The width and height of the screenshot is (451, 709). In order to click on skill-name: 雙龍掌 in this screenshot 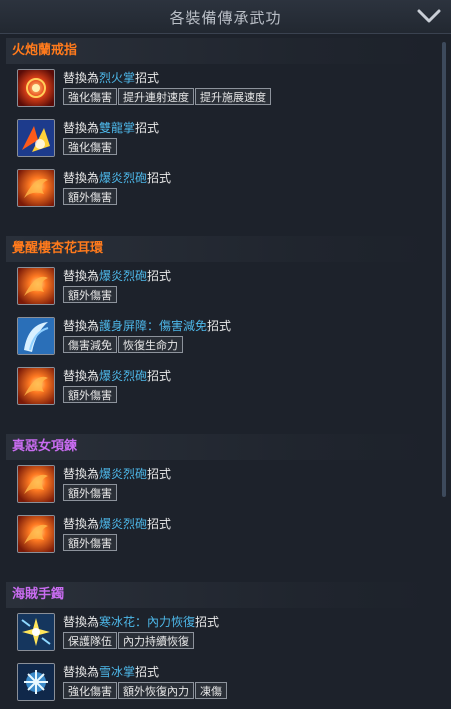, I will do `click(117, 128)`.